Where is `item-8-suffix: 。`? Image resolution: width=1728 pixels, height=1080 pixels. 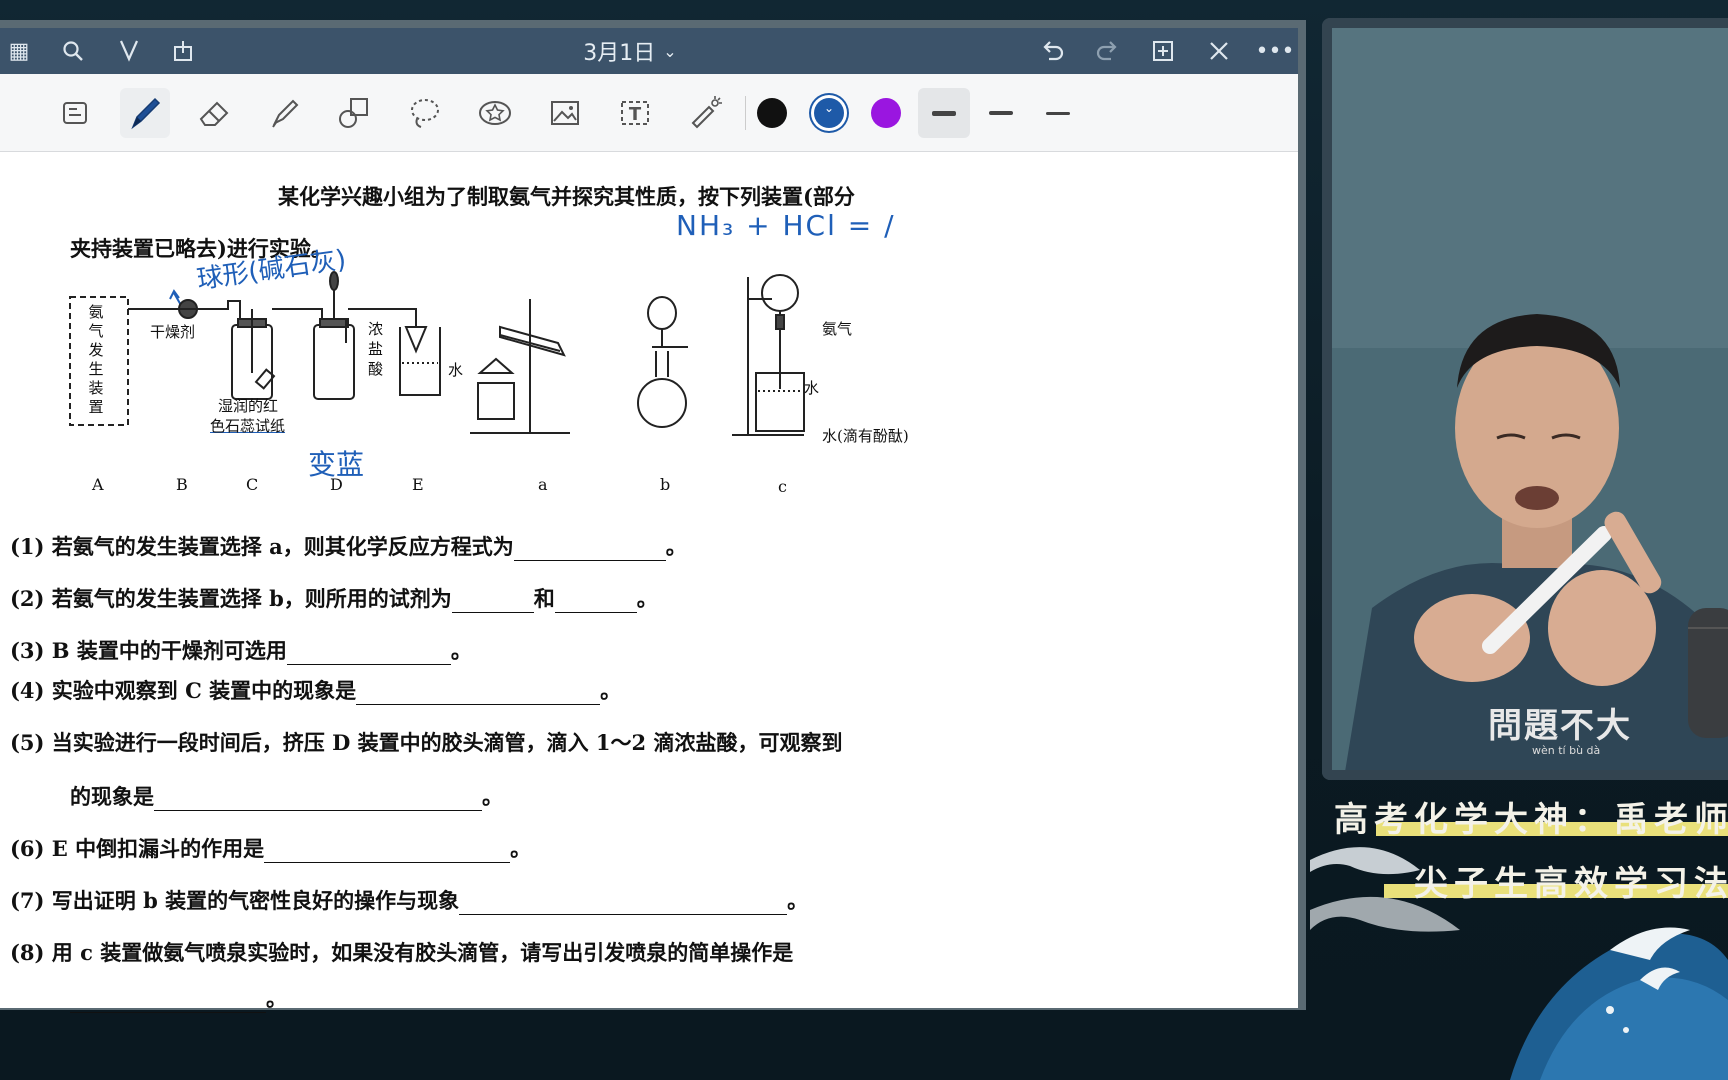 item-8-suffix: 。 is located at coordinates (276, 998).